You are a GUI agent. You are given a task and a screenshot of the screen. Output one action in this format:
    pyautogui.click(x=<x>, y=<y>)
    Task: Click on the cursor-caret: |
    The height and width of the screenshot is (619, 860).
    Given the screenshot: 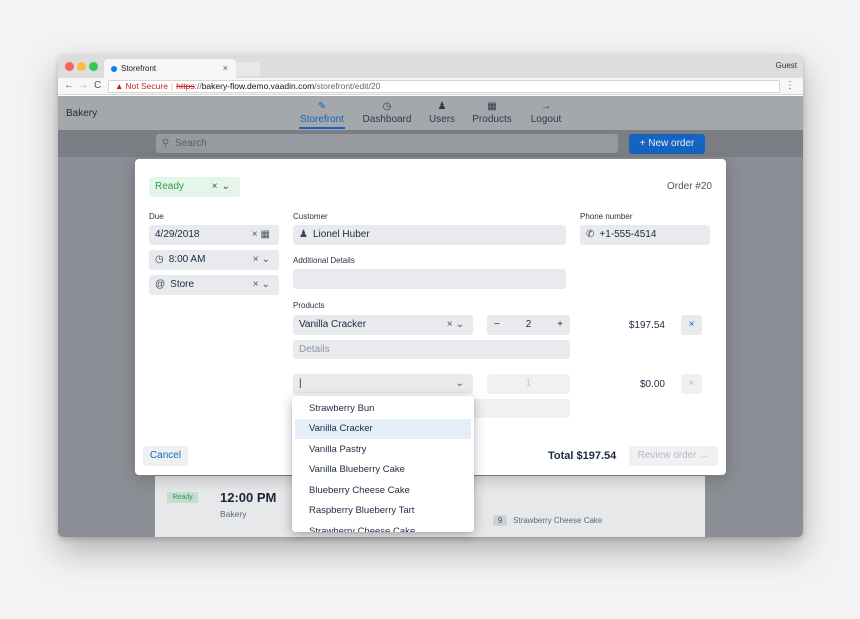 What is the action you would take?
    pyautogui.click(x=300, y=383)
    